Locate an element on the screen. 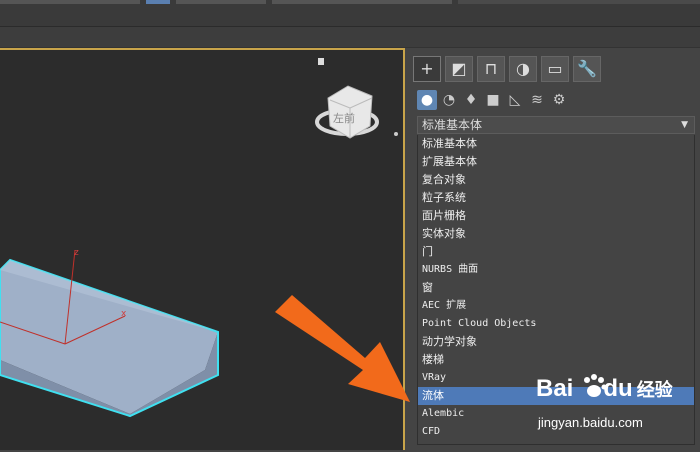 The width and height of the screenshot is (700, 452). light-icon: ♦ is located at coordinates (471, 100).